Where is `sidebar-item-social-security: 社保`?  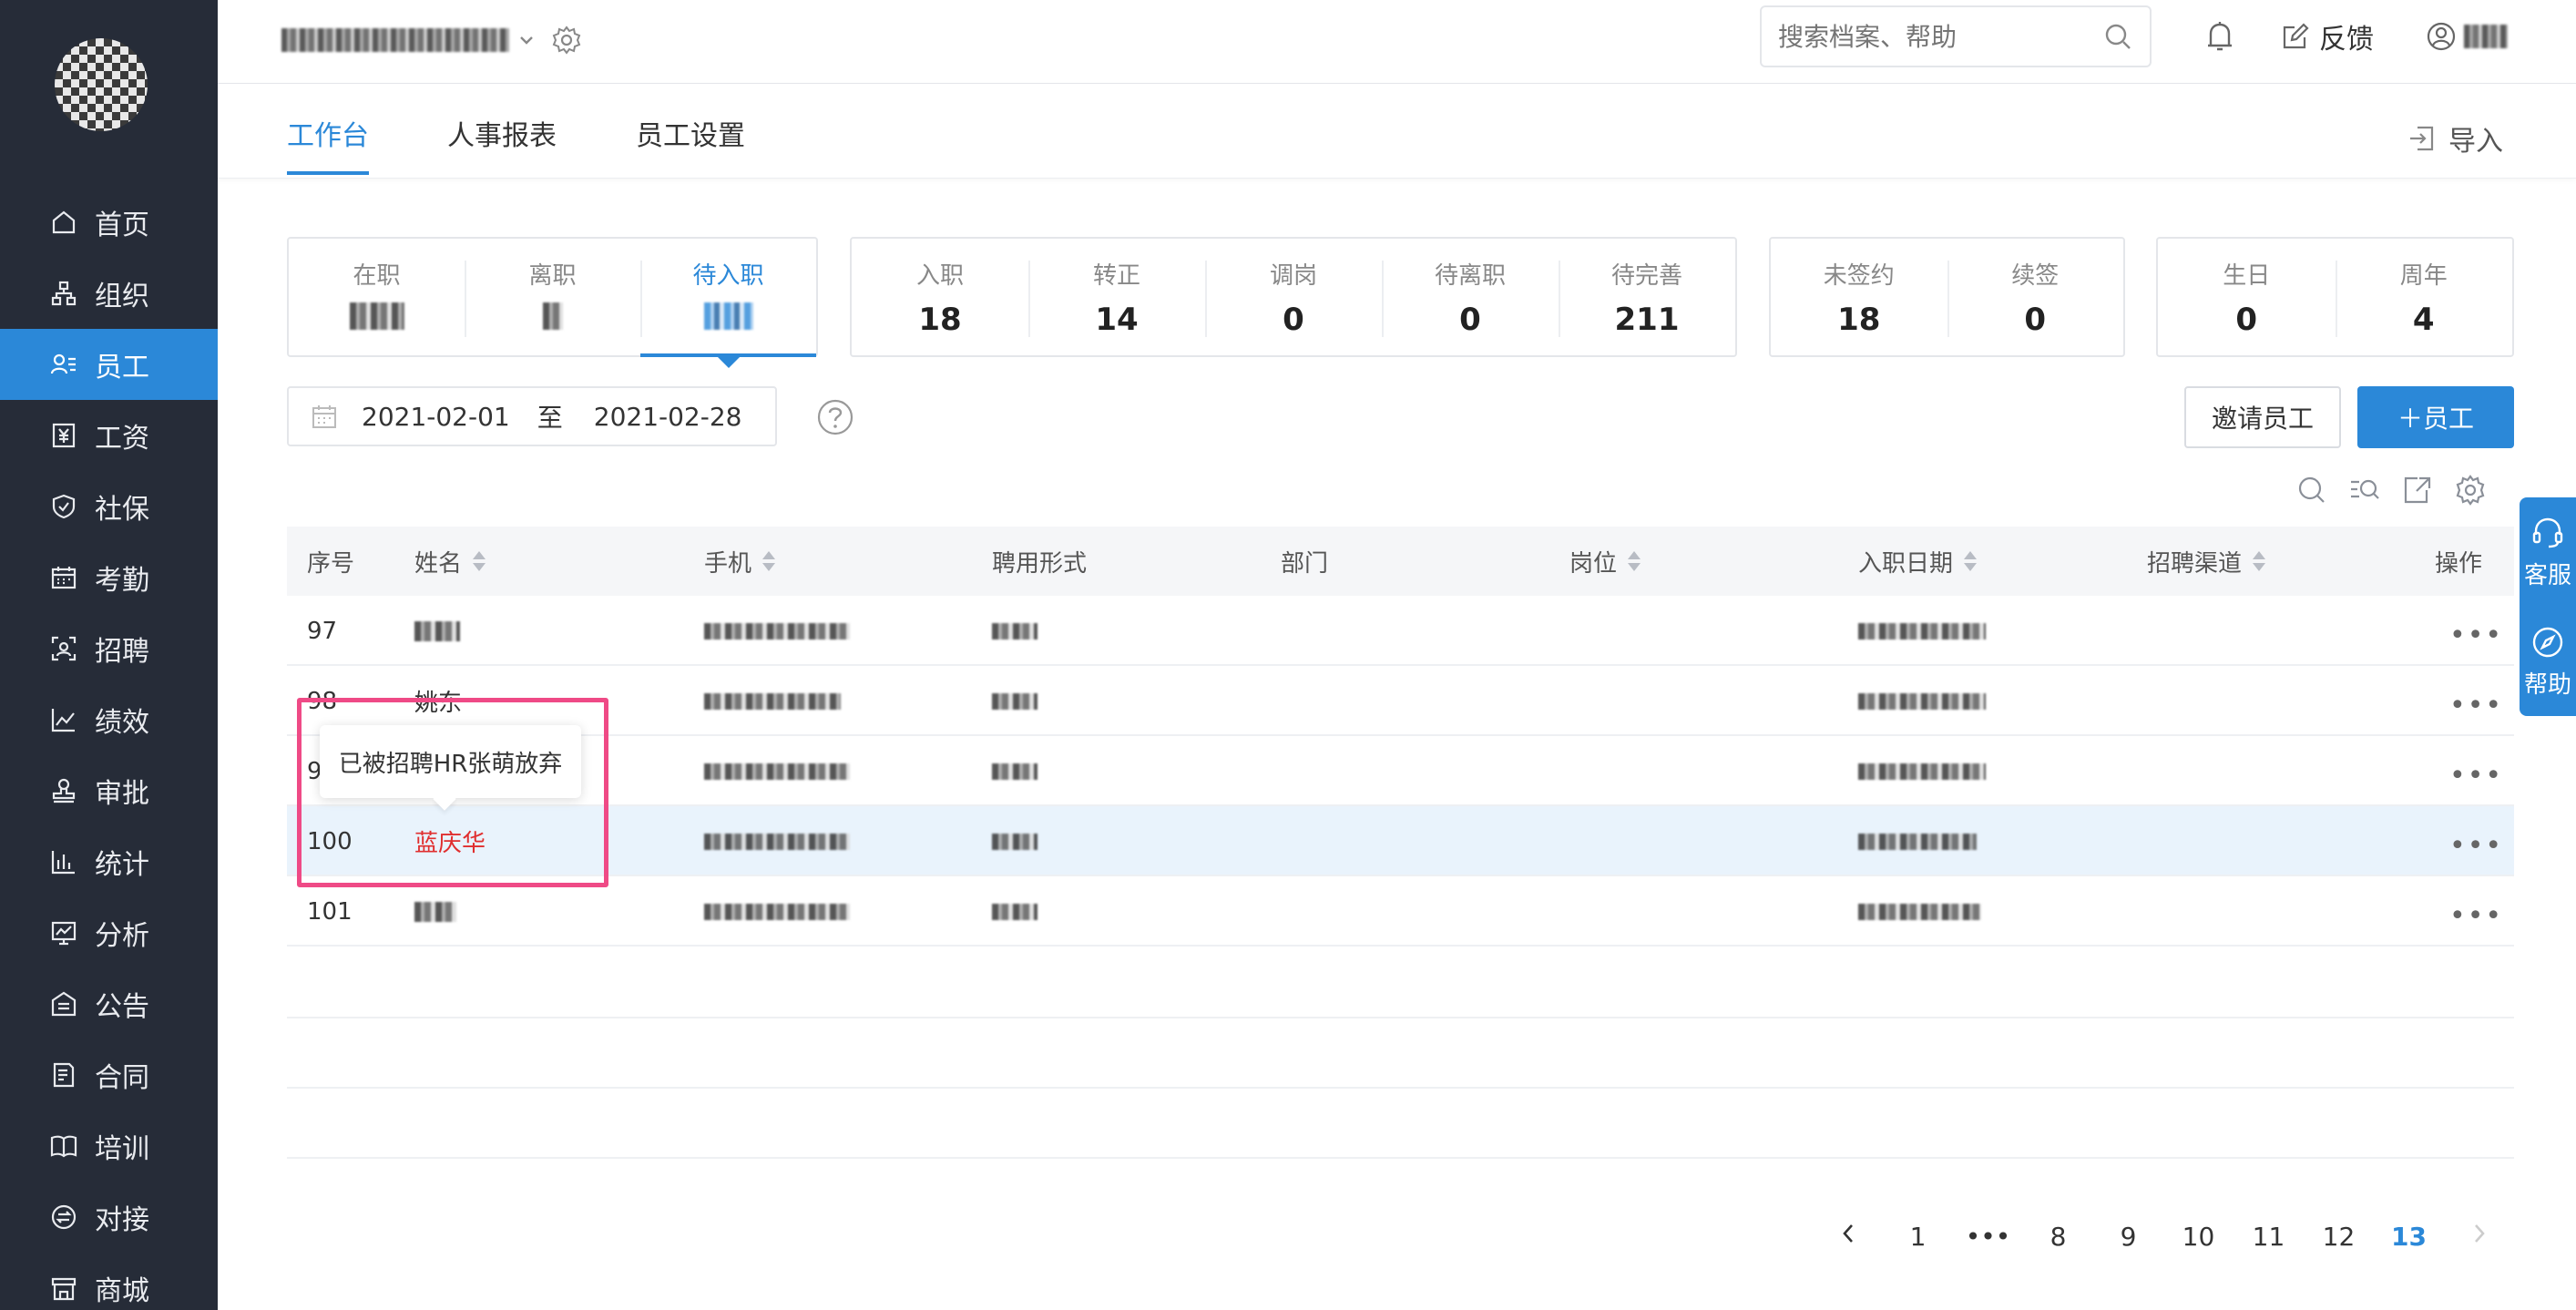
sidebar-item-social-security: 社保 is located at coordinates (109, 506).